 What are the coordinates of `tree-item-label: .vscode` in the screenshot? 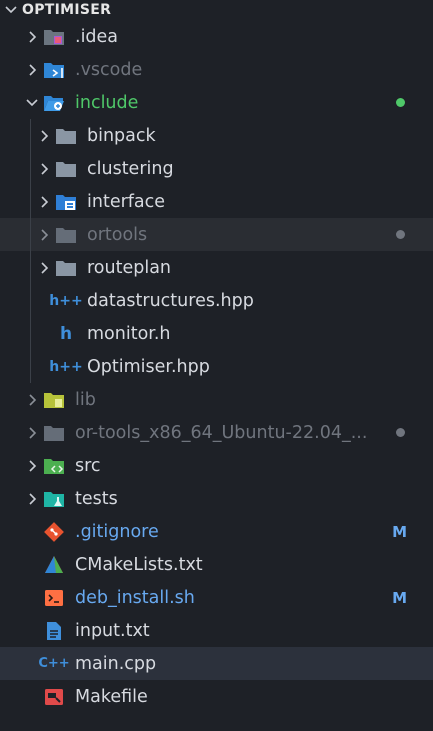 It's located at (109, 69).